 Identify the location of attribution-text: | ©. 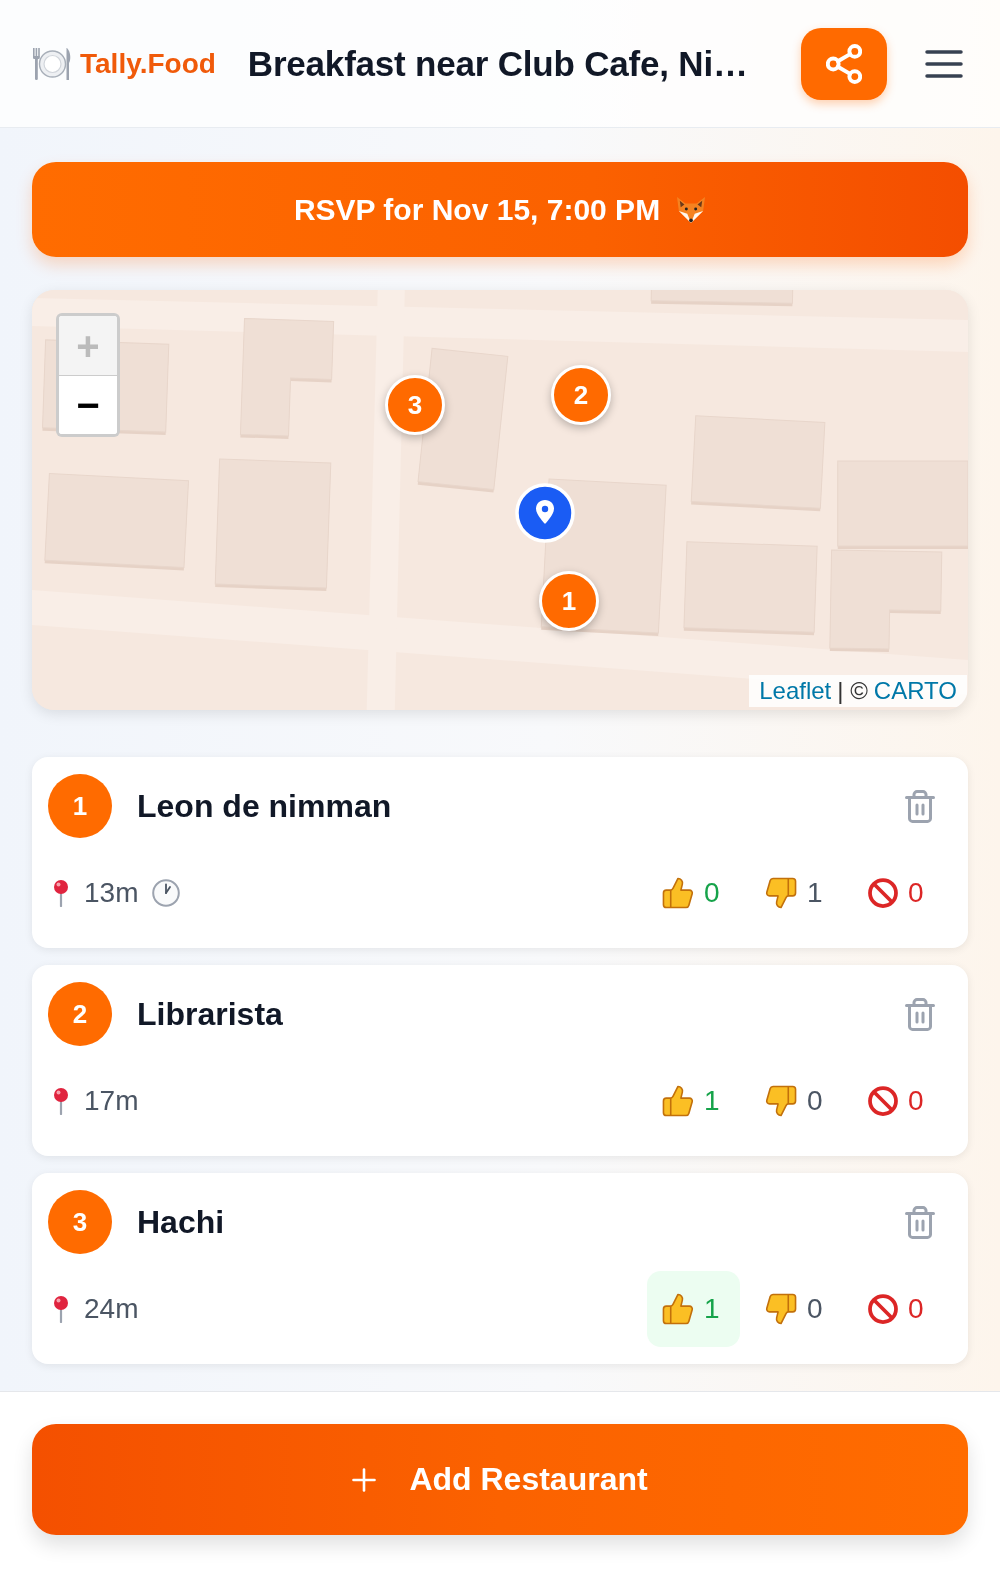
(852, 691).